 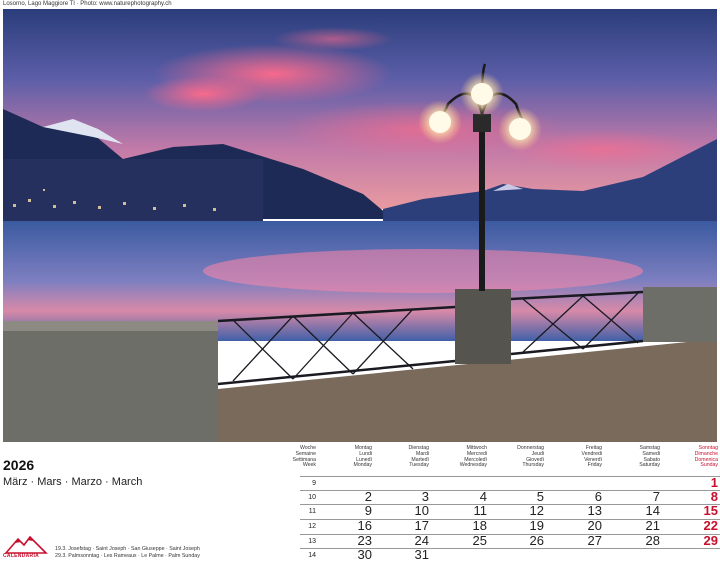 I want to click on day-date: 18, so click(x=479, y=525).